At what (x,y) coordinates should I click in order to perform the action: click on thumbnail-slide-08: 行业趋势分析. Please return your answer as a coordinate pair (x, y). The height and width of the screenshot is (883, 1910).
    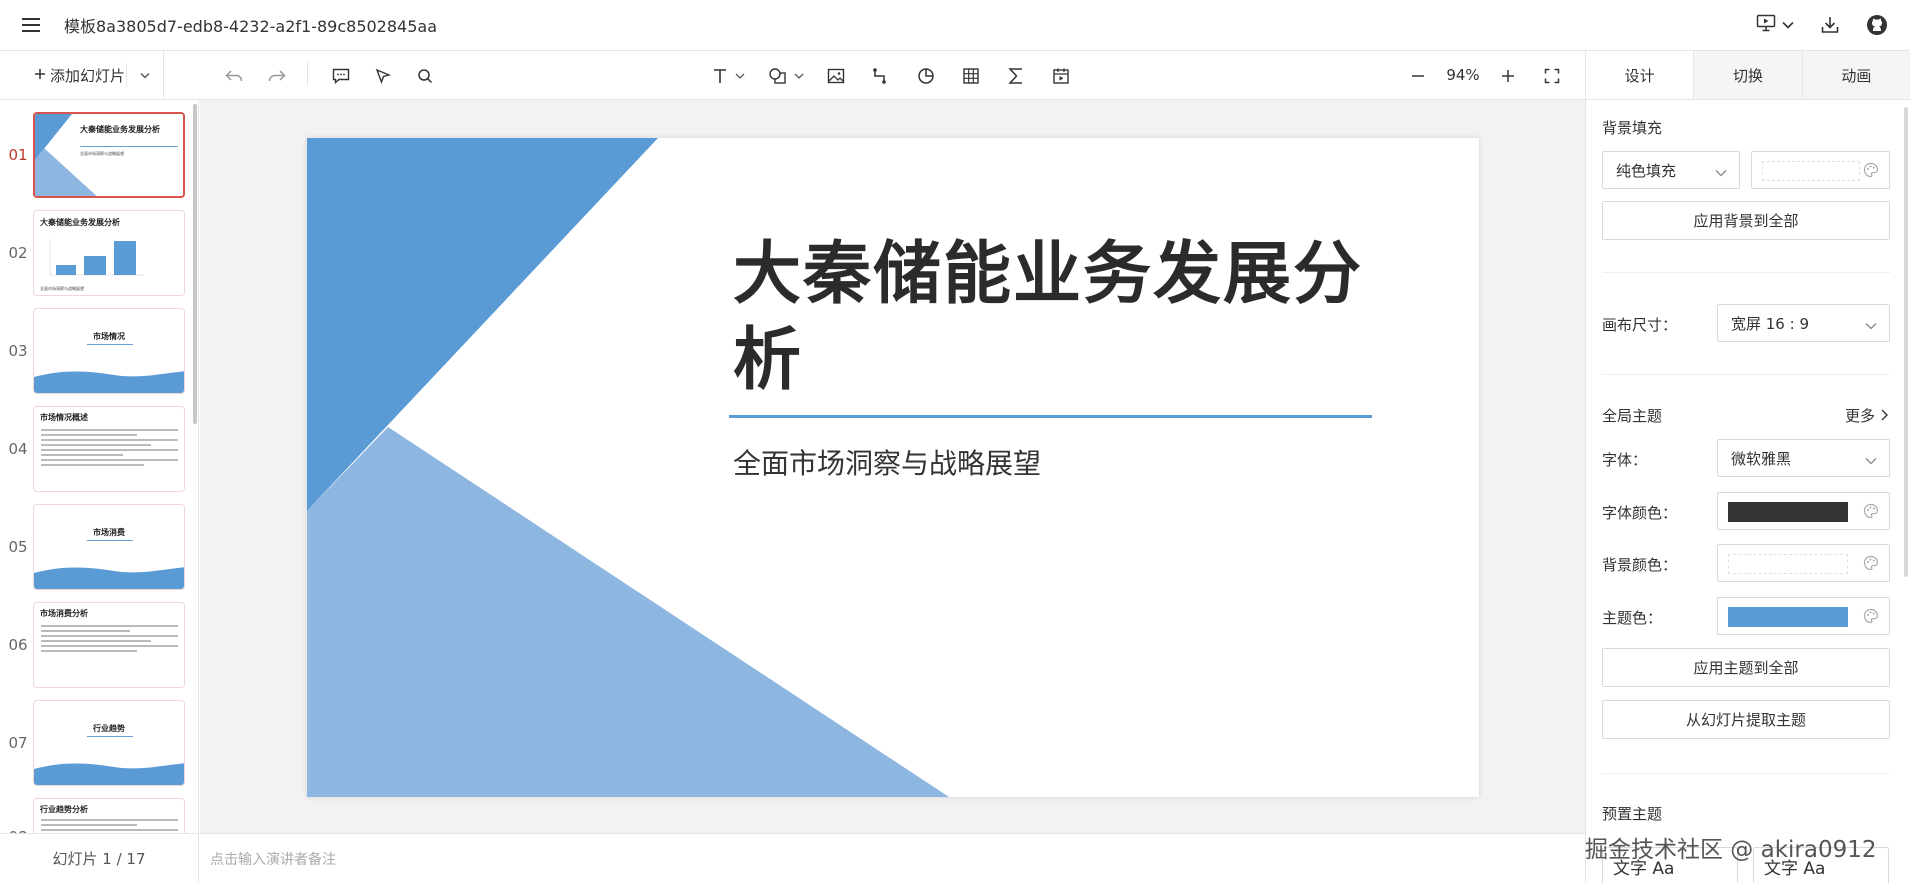
    Looking at the image, I should click on (109, 815).